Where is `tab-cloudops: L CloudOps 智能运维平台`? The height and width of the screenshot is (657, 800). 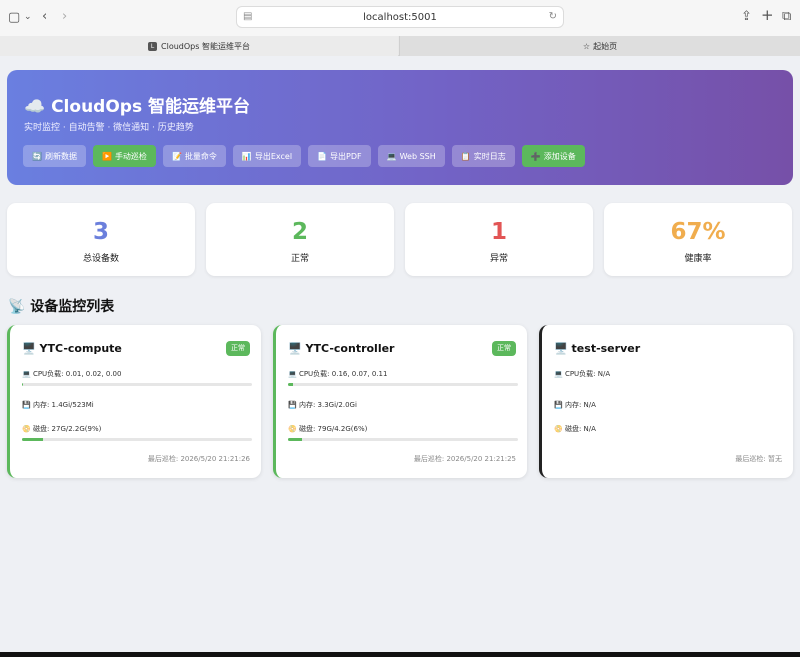
tab-cloudops: L CloudOps 智能运维平台 is located at coordinates (199, 46).